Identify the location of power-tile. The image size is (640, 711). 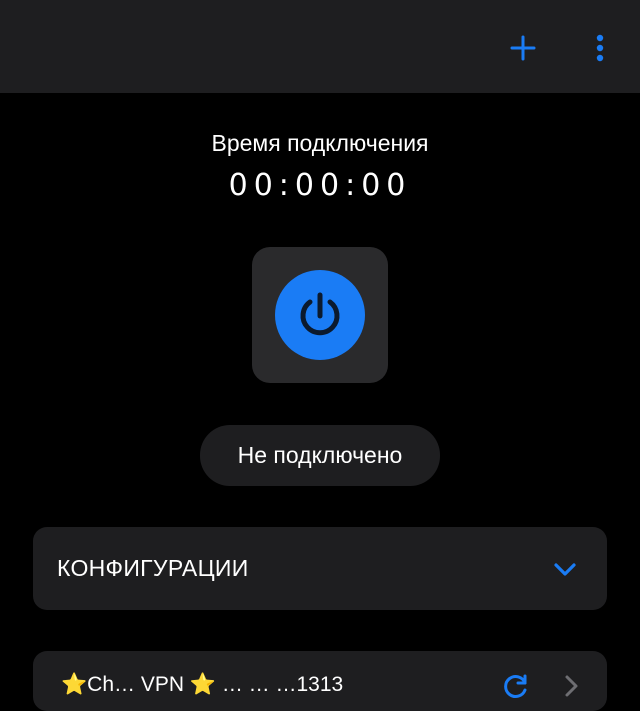
(320, 315).